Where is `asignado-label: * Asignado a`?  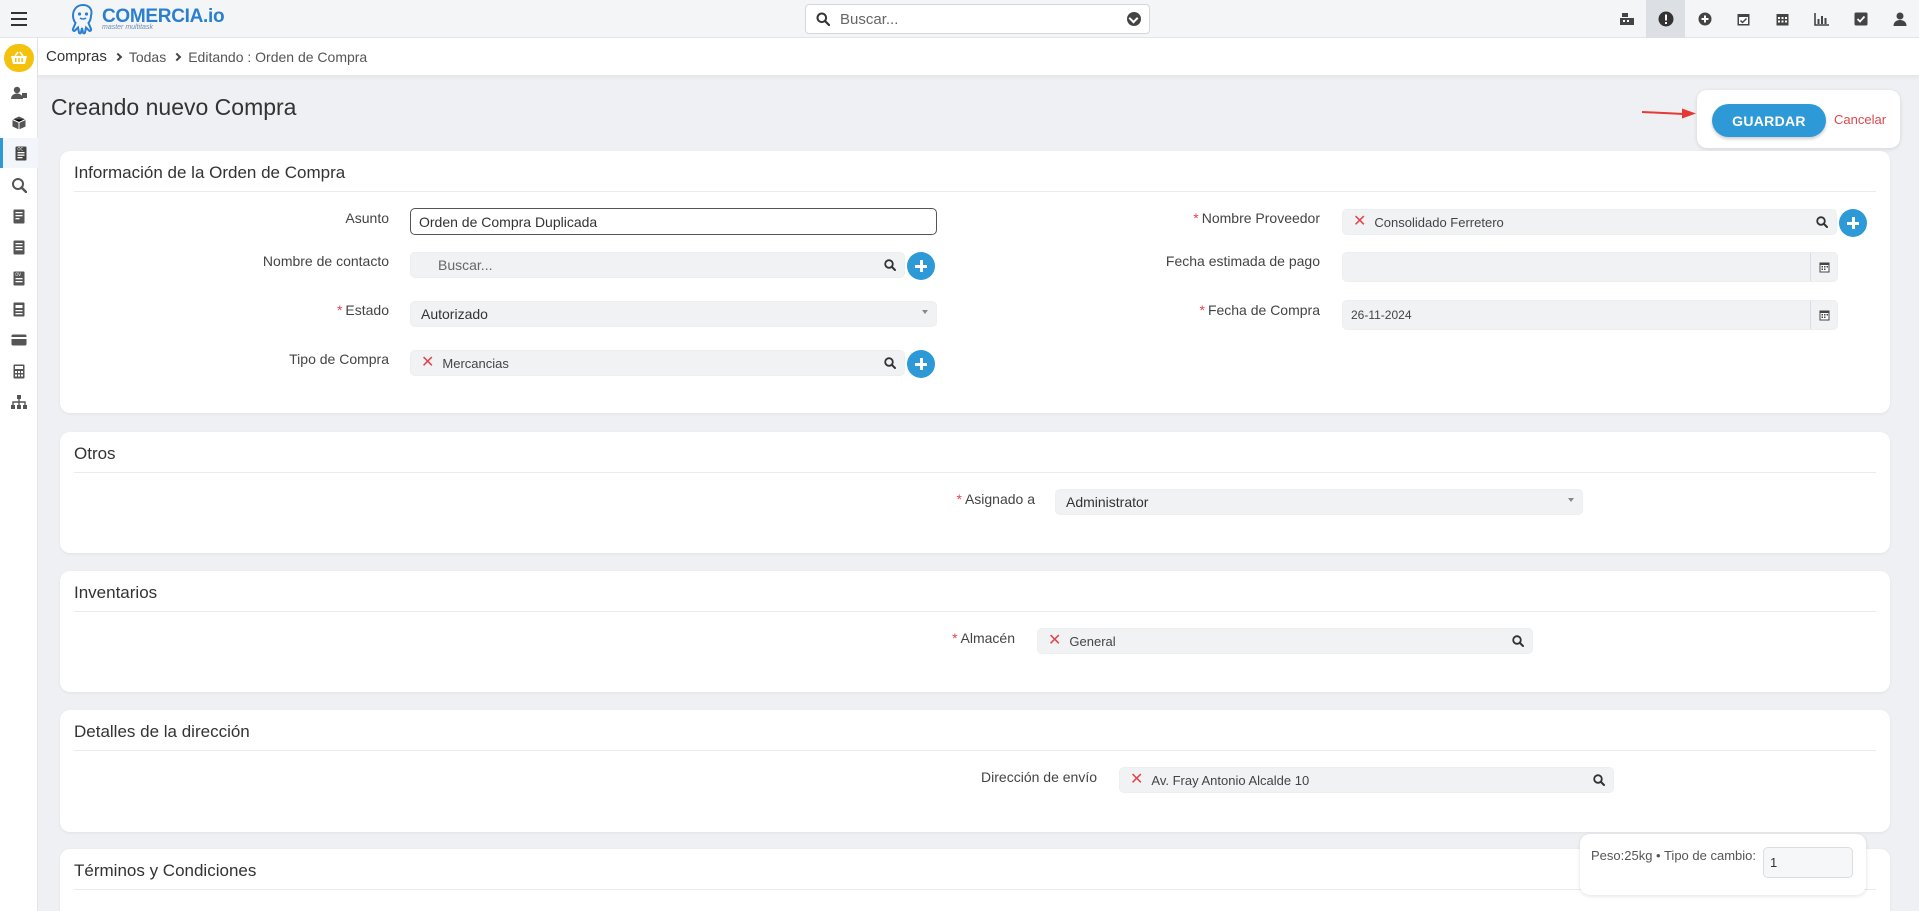 asignado-label: * Asignado a is located at coordinates (995, 499).